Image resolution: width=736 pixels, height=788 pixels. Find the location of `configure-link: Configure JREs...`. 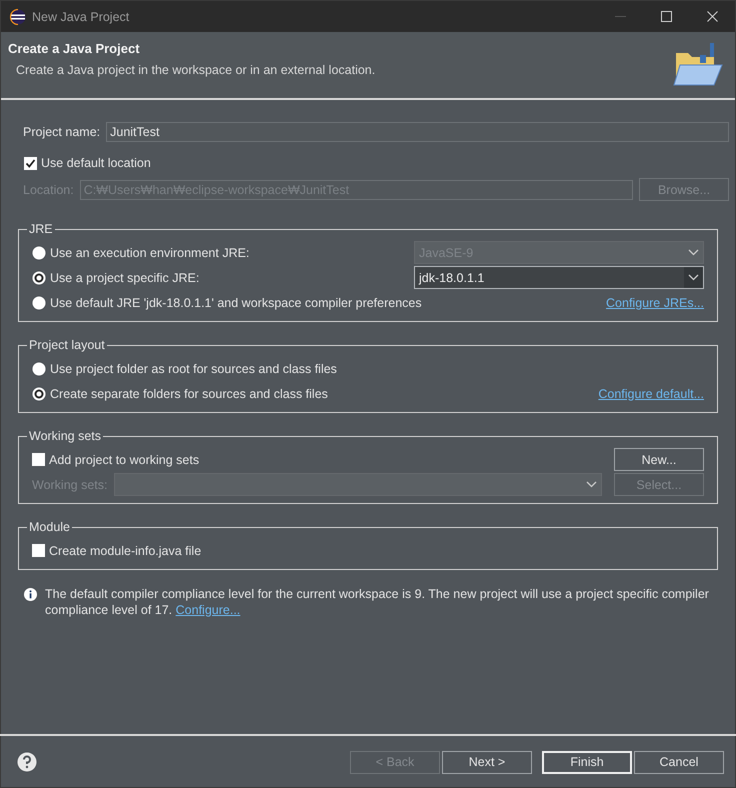

configure-link: Configure JREs... is located at coordinates (655, 303).